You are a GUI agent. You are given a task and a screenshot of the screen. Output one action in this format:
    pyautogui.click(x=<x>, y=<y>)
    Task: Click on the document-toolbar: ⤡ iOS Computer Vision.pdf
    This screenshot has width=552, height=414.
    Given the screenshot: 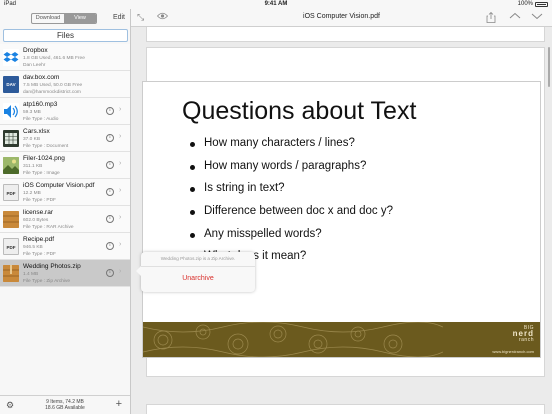 What is the action you would take?
    pyautogui.click(x=341, y=18)
    